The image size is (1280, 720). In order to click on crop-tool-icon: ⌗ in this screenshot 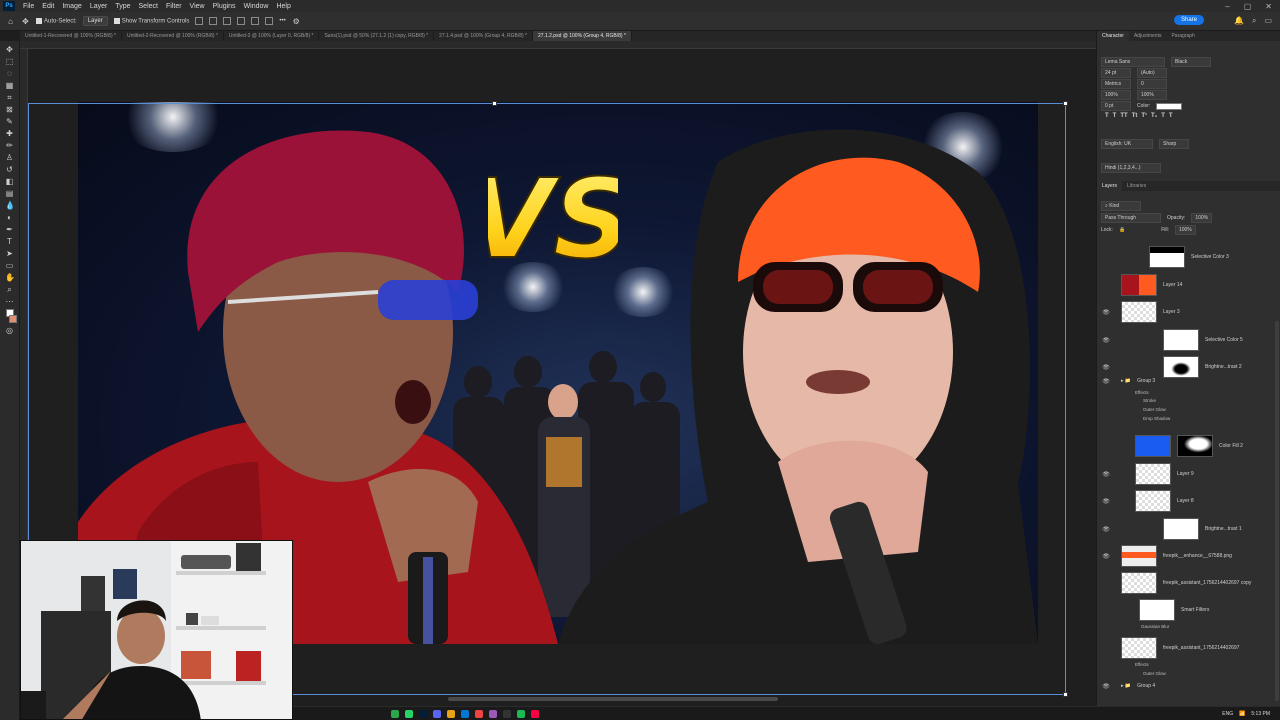, I will do `click(9, 97)`.